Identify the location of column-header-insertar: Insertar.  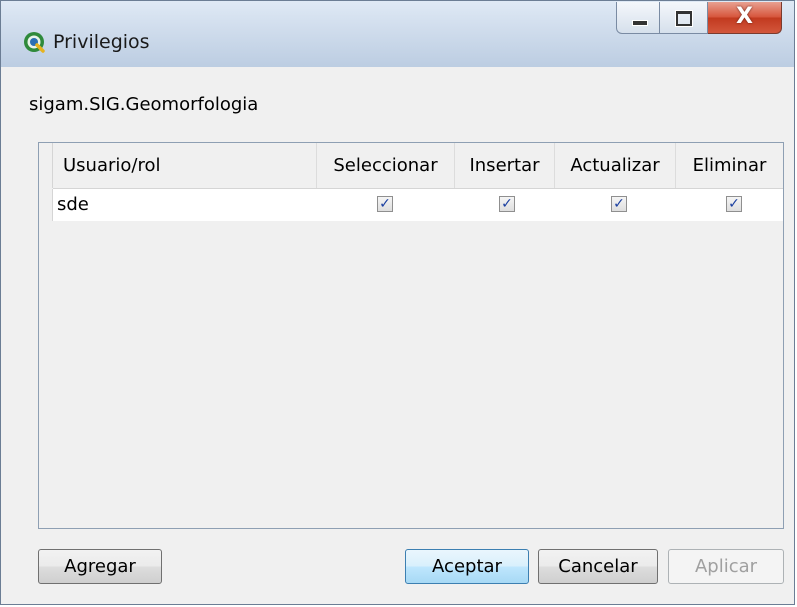
(505, 165).